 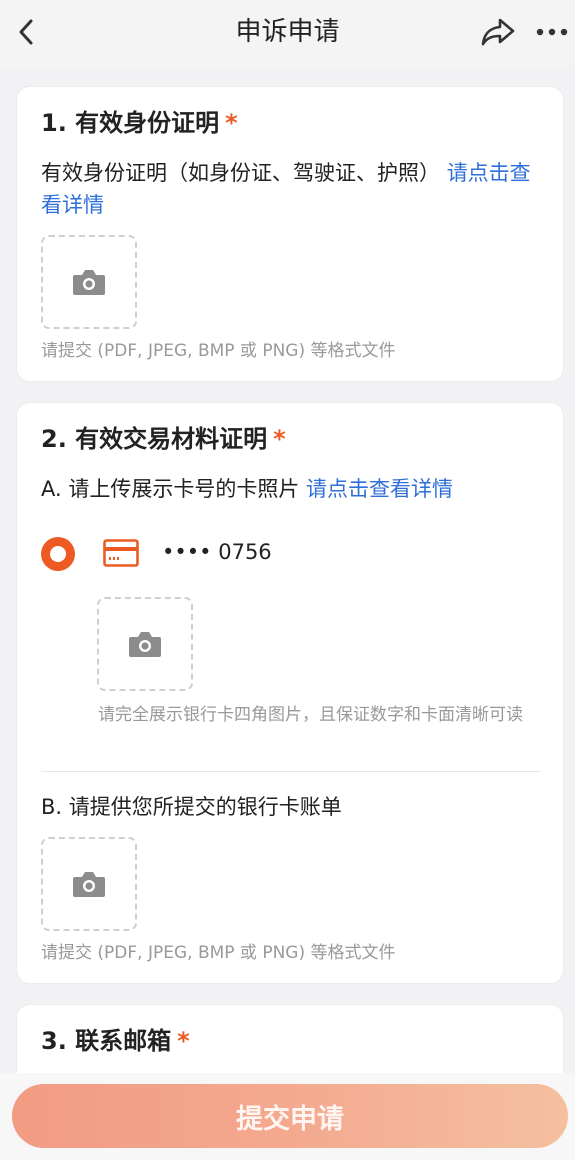 I want to click on section1-description: 有效身份证明（如身份证、驾驶证、护照） 请点击查看详情, so click(x=293, y=189).